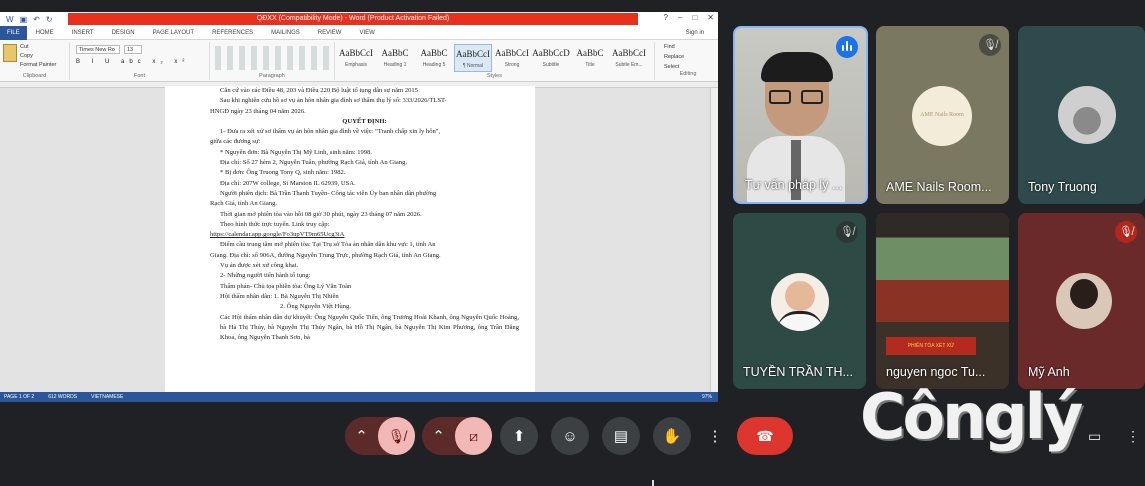 Image resolution: width=1145 pixels, height=486 pixels. Describe the element at coordinates (710, 17) in the screenshot. I see `close-icon: ✕` at that location.